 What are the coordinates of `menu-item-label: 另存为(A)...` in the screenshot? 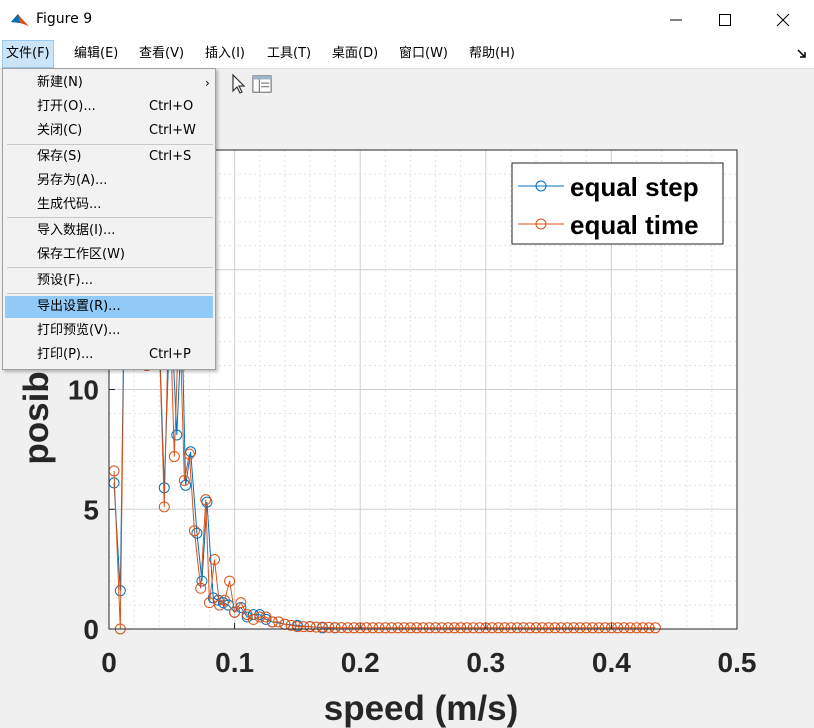 It's located at (72, 180).